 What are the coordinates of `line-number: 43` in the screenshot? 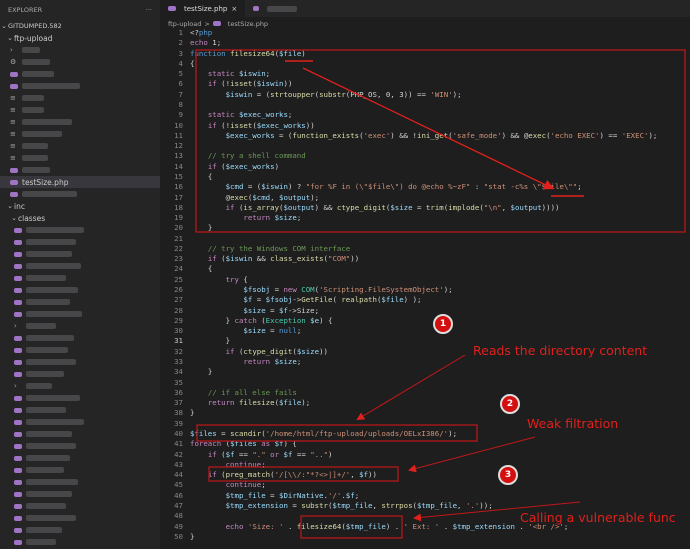 It's located at (178, 464).